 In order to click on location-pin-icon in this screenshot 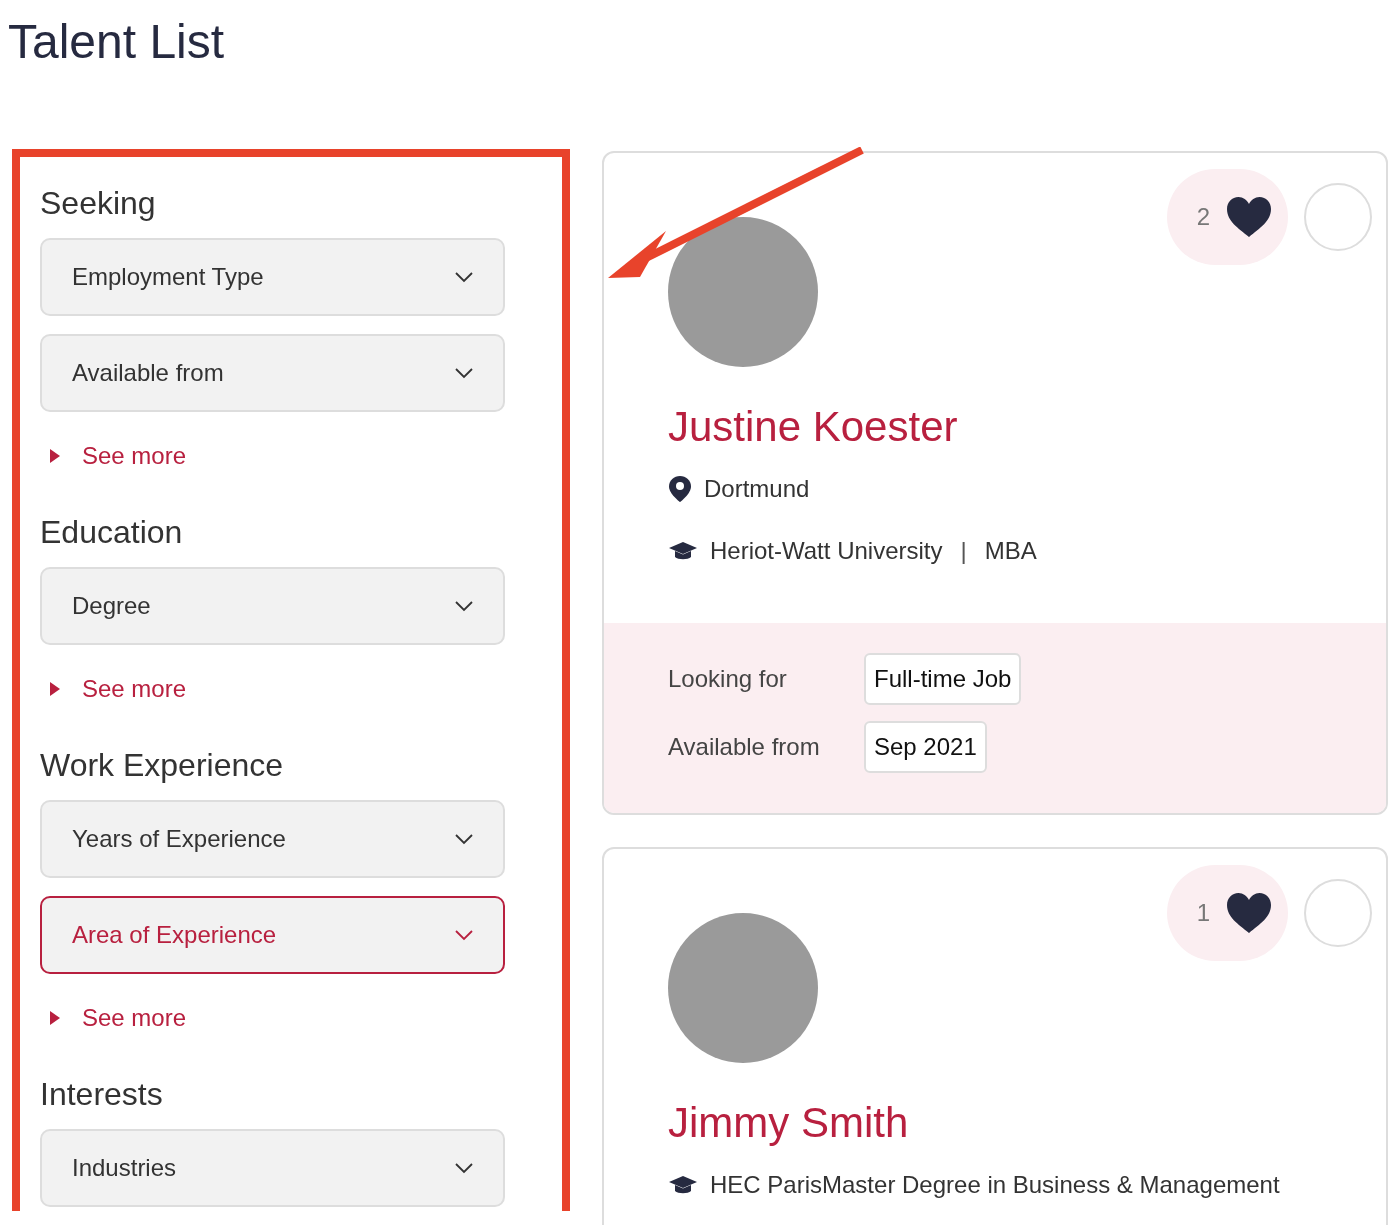, I will do `click(680, 489)`.